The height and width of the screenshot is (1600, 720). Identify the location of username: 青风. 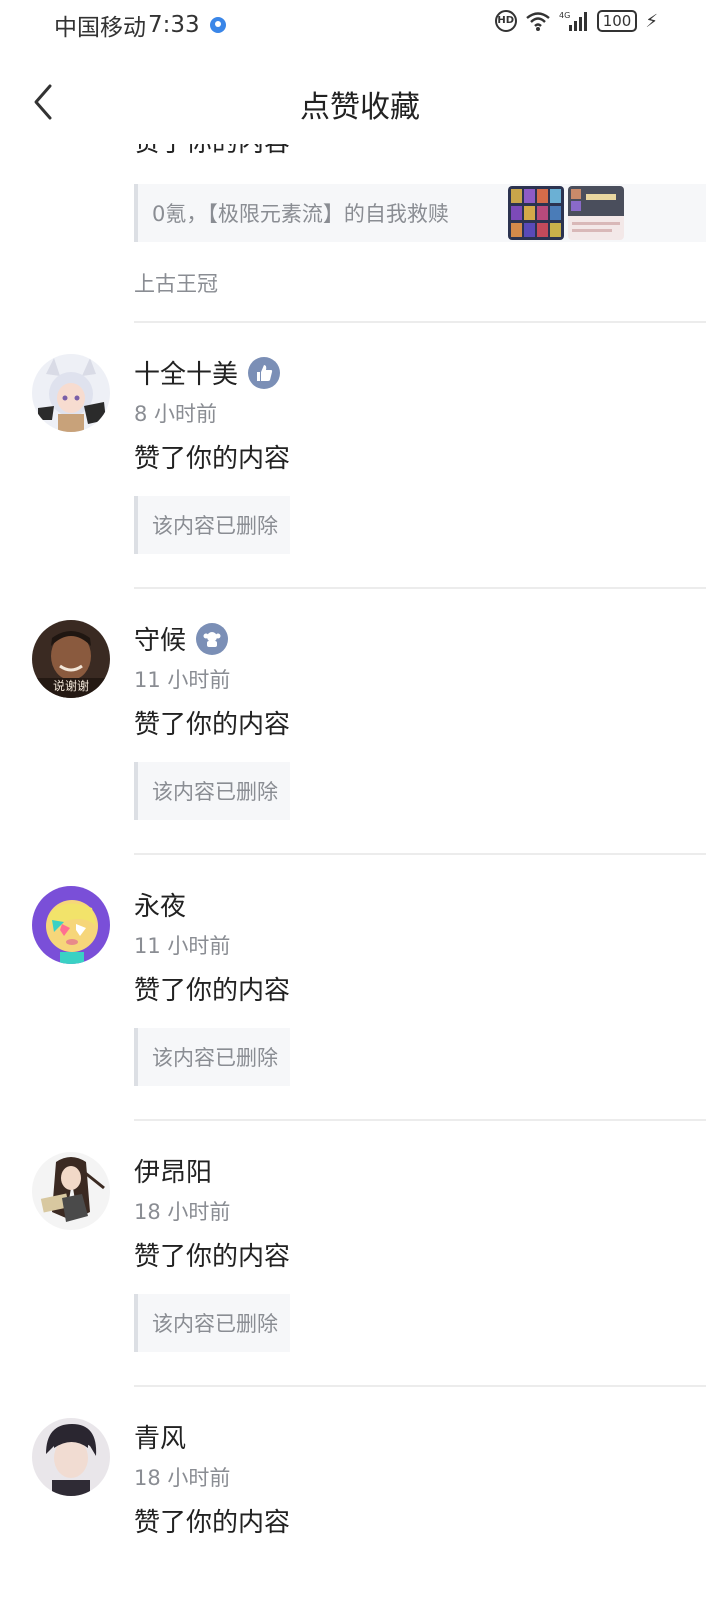
(160, 1436).